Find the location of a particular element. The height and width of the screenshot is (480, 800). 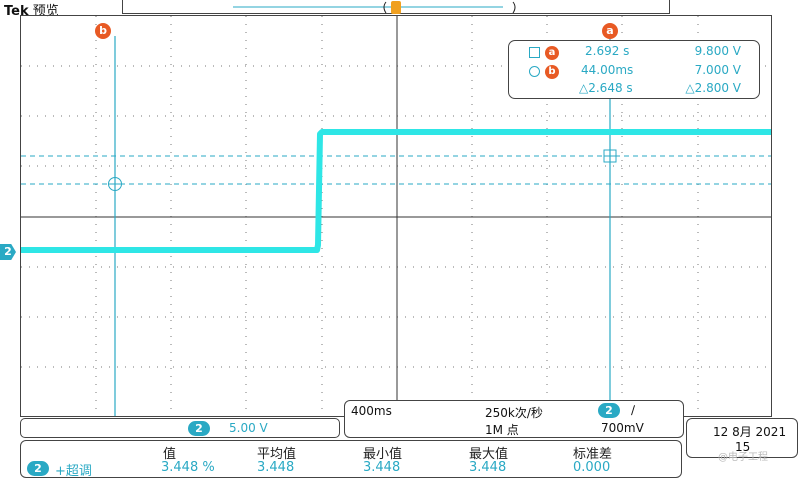

readout-row-delta: △2.648 s △2.800 V is located at coordinates (634, 89).